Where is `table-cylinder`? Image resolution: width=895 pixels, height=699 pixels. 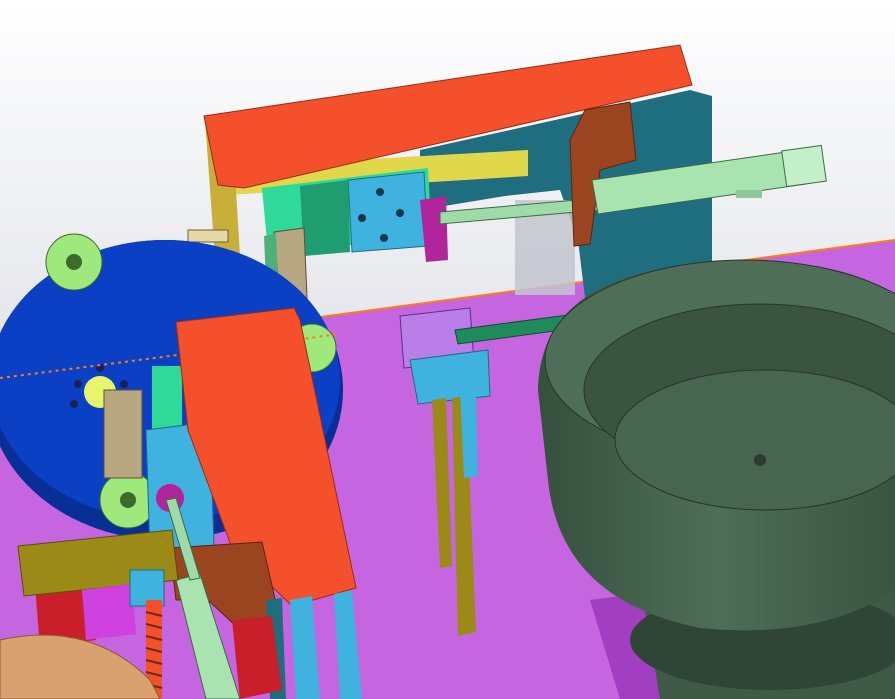
table-cylinder is located at coordinates (123, 434).